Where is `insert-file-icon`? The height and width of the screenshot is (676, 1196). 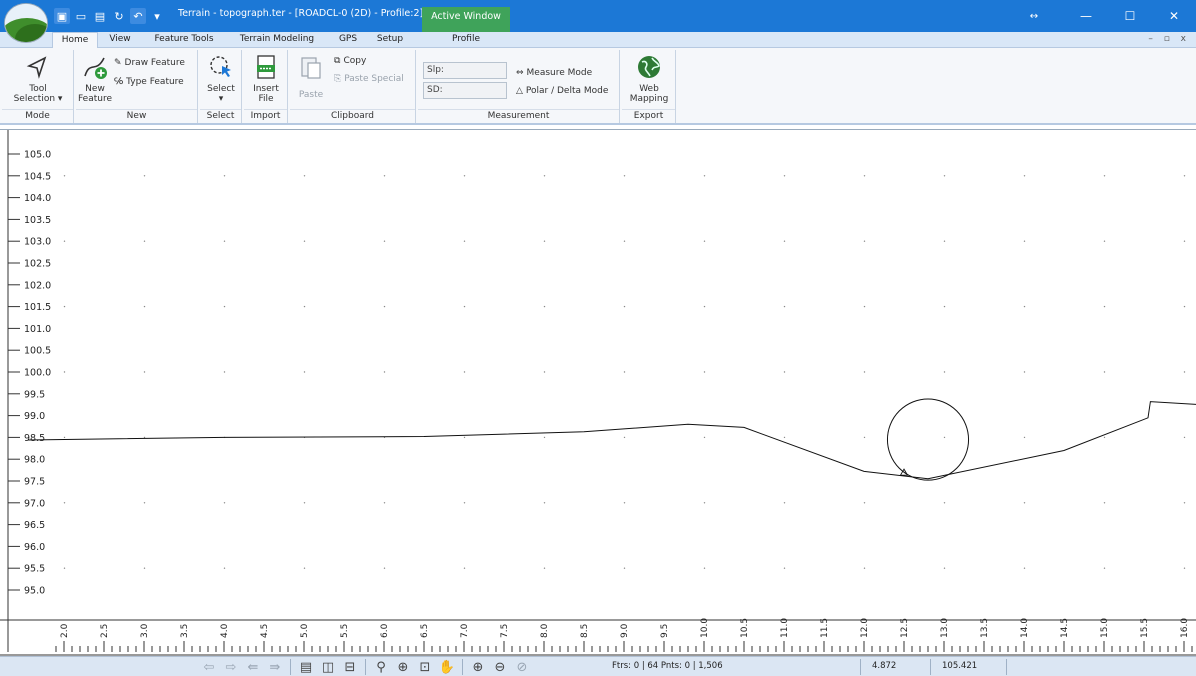 insert-file-icon is located at coordinates (266, 67).